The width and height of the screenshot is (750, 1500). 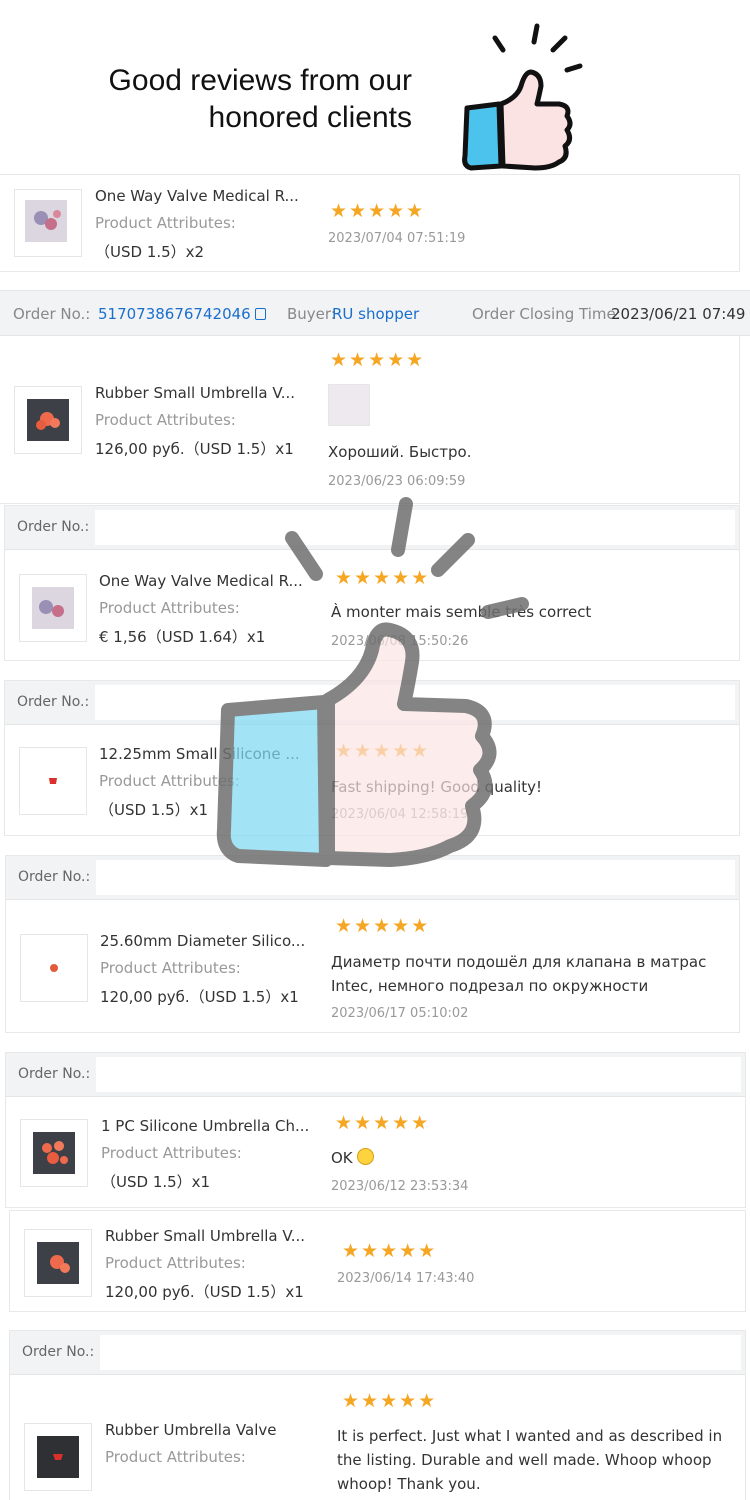 What do you see at coordinates (522, 97) in the screenshot?
I see `thumbs-up-icon` at bounding box center [522, 97].